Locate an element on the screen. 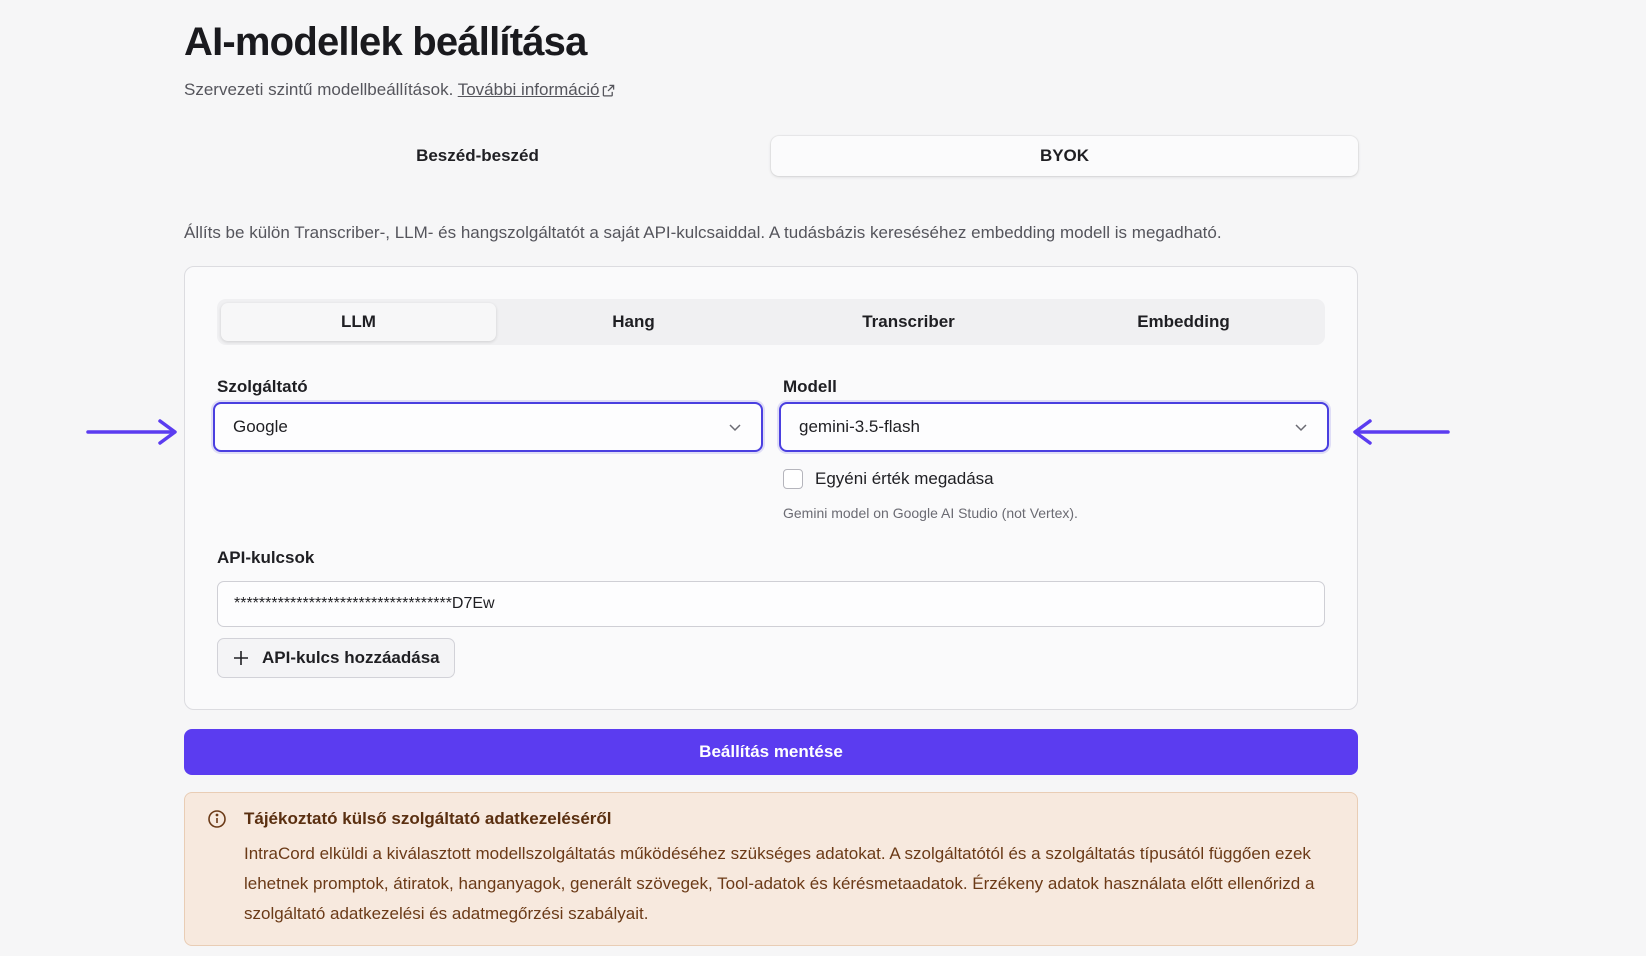 This screenshot has height=956, width=1646. api-key-input is located at coordinates (771, 604).